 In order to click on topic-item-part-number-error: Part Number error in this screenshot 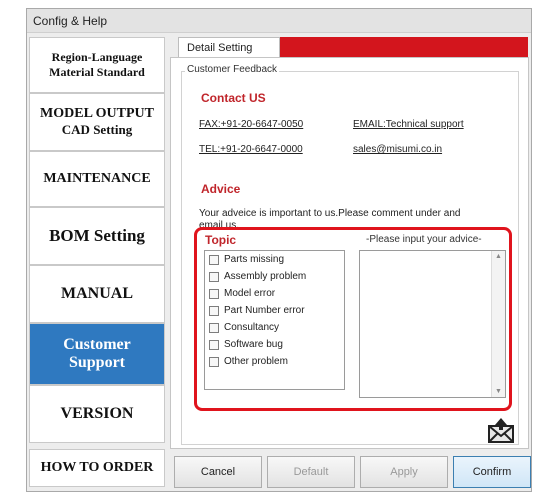, I will do `click(274, 310)`.